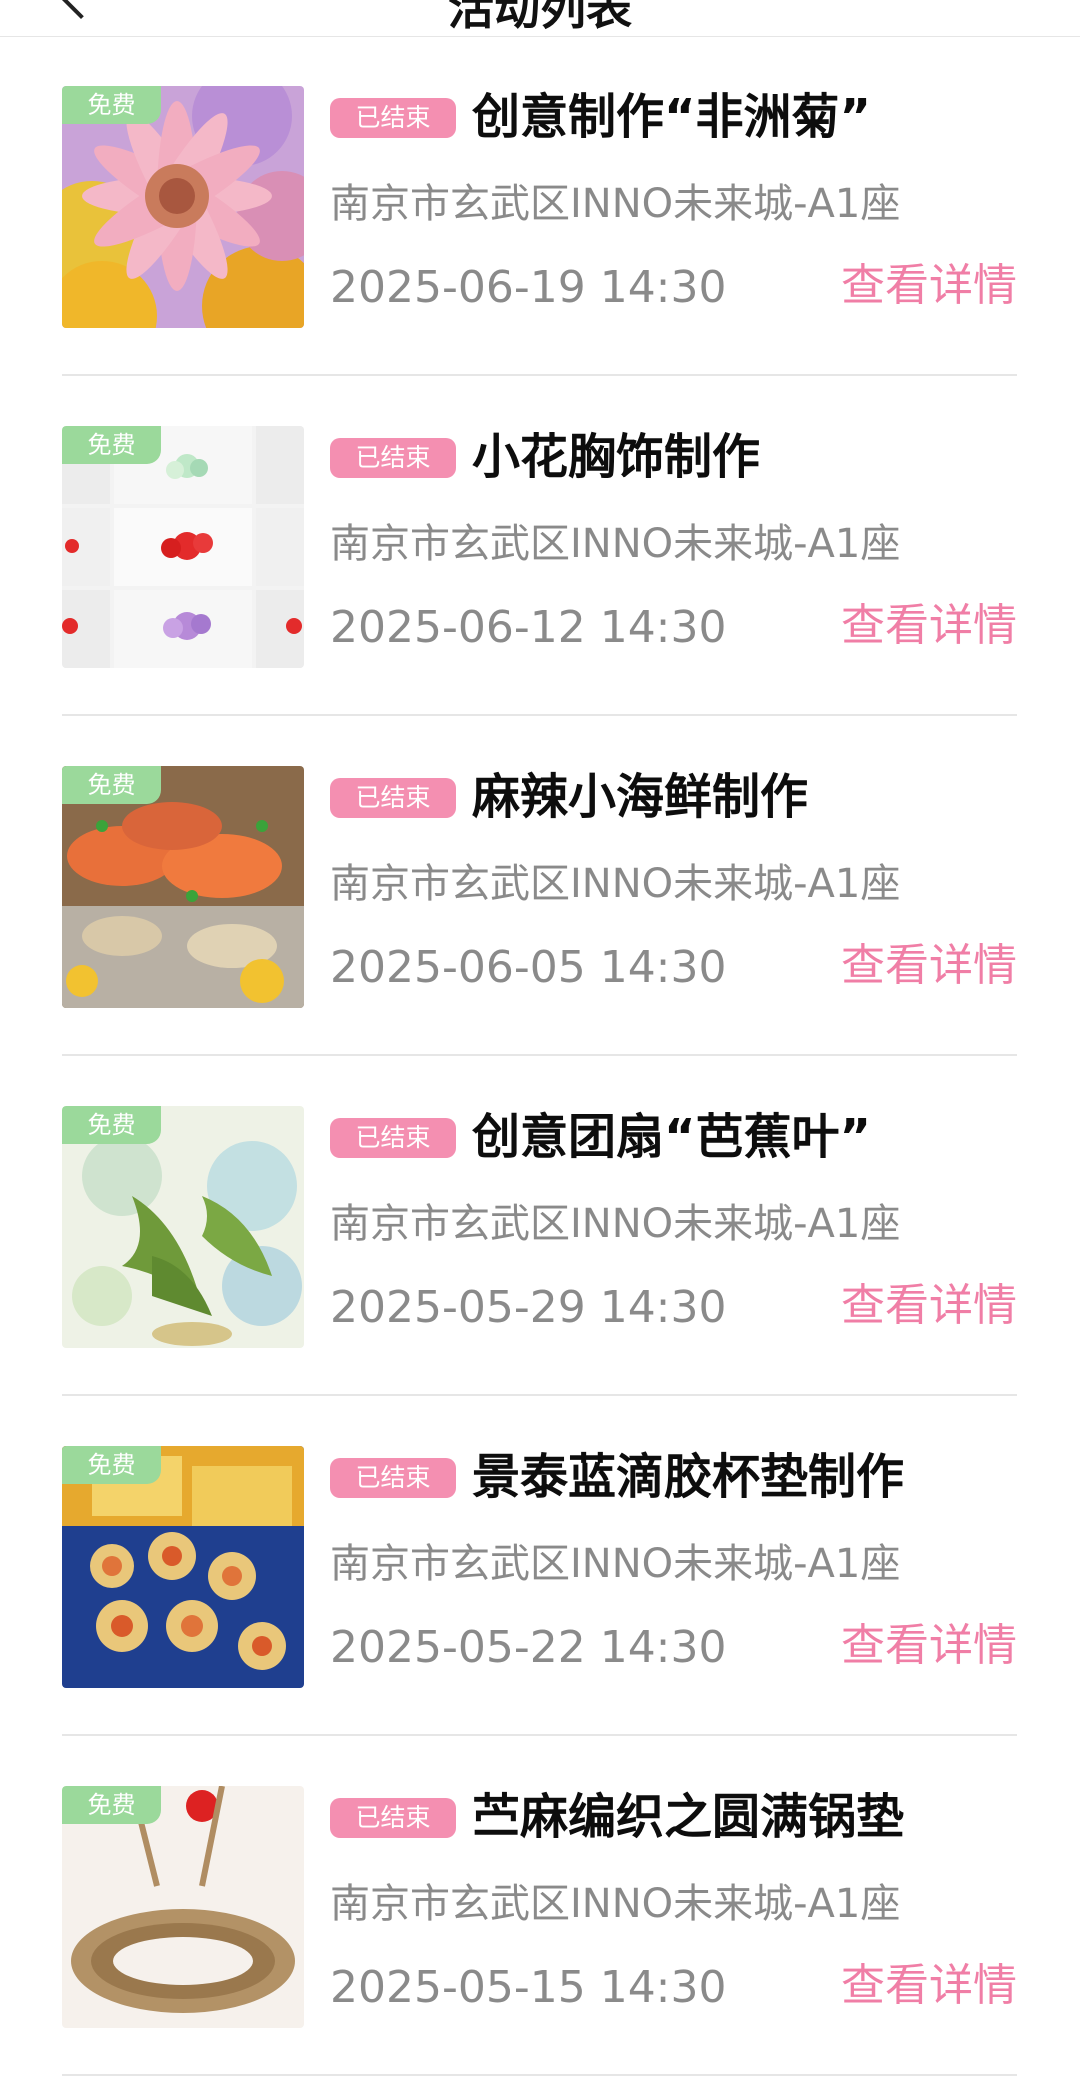 The height and width of the screenshot is (2076, 1080). I want to click on event-datetime: 2025-06-12 14:30, so click(528, 627).